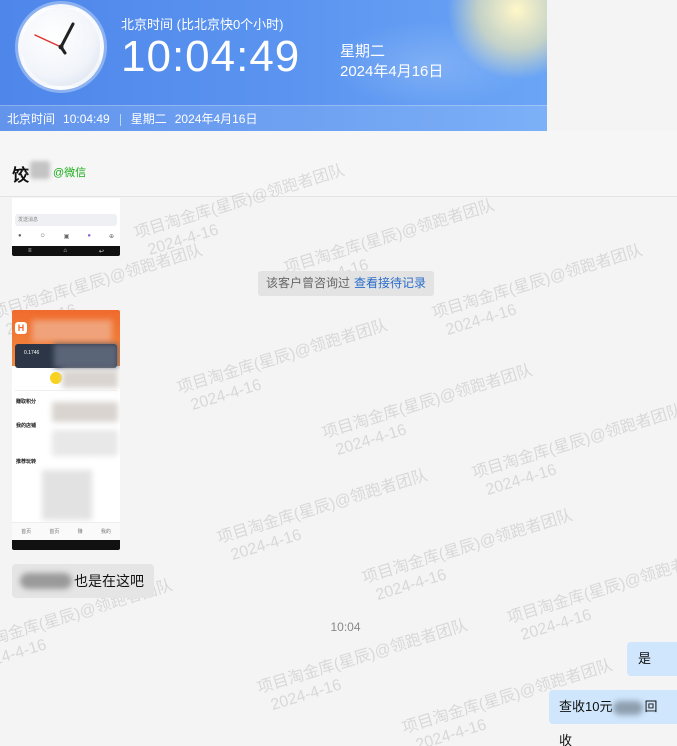 Image resolution: width=677 pixels, height=746 pixels. Describe the element at coordinates (32, 353) in the screenshot. I see `thumb-balance-value: 0.1746` at that location.